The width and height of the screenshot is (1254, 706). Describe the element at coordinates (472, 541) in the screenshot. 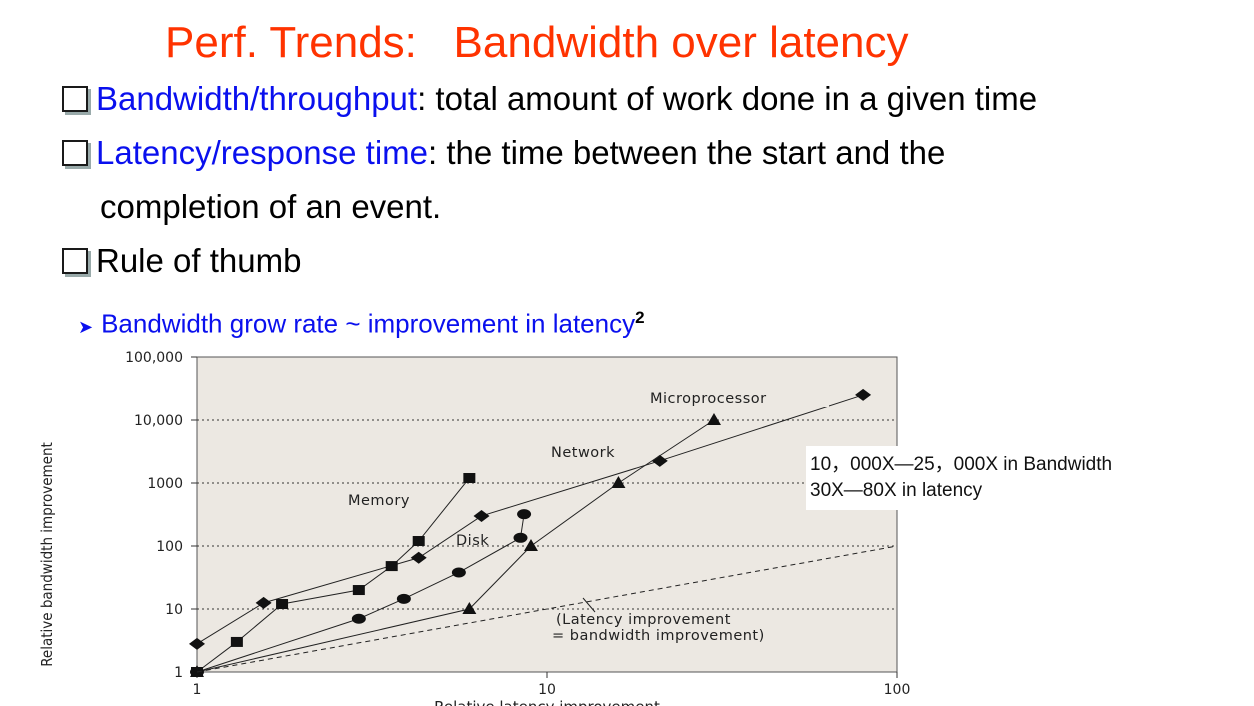

I see `label-disk: Disk` at that location.